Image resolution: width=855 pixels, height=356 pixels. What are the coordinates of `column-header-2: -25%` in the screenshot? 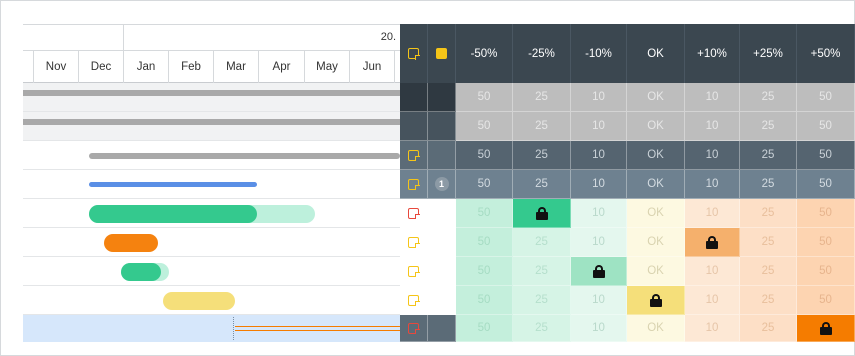 It's located at (542, 53).